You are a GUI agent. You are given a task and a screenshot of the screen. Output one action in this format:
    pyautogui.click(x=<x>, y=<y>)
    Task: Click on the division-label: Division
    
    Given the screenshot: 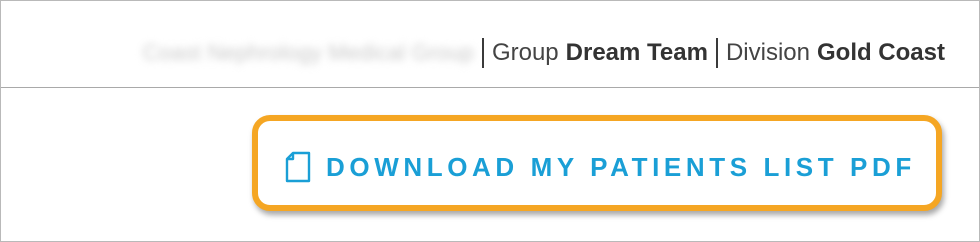 What is the action you would take?
    pyautogui.click(x=767, y=52)
    